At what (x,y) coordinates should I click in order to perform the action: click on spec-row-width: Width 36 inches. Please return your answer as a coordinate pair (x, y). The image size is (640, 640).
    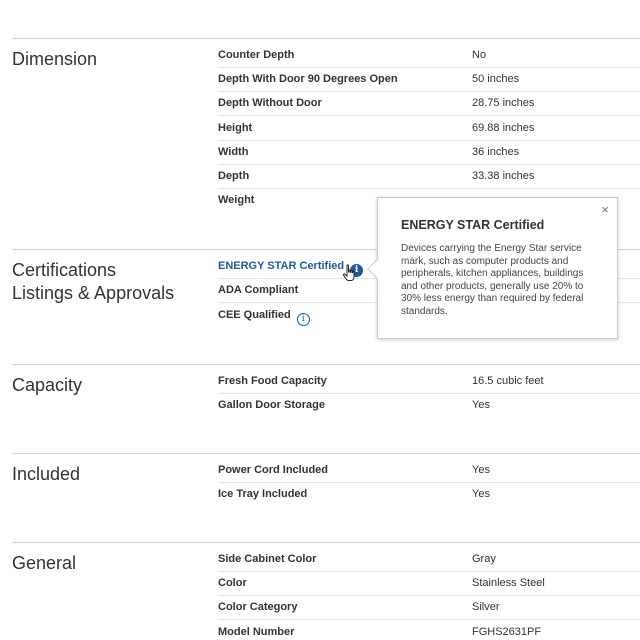
    Looking at the image, I should click on (429, 153).